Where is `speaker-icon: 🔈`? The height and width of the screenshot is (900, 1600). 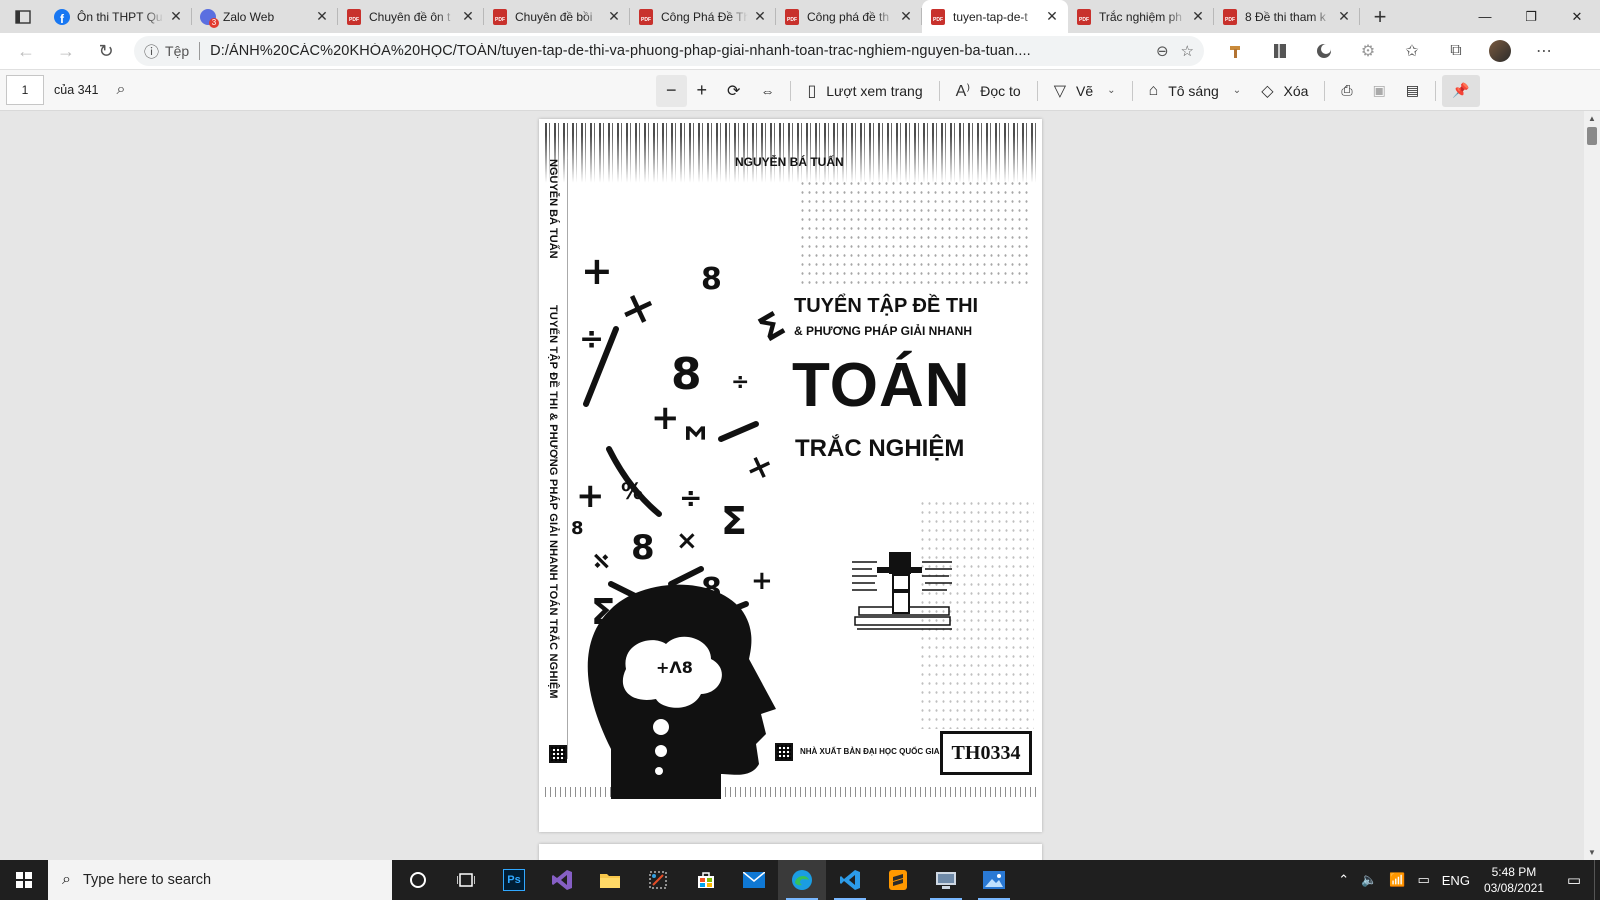
speaker-icon: 🔈 is located at coordinates (1369, 880).